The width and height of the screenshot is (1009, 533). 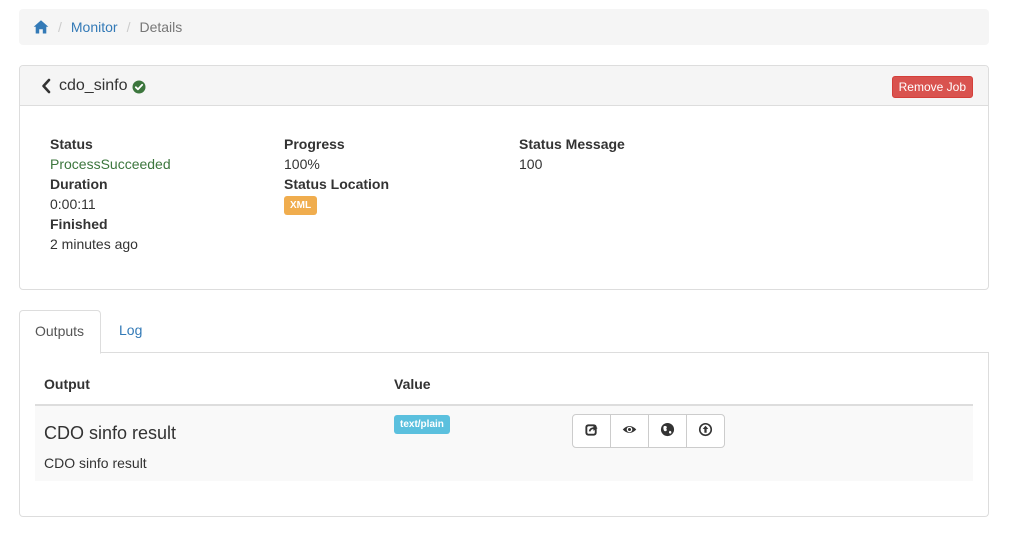 What do you see at coordinates (94, 244) in the screenshot?
I see `finished-value: 2 minutes ago` at bounding box center [94, 244].